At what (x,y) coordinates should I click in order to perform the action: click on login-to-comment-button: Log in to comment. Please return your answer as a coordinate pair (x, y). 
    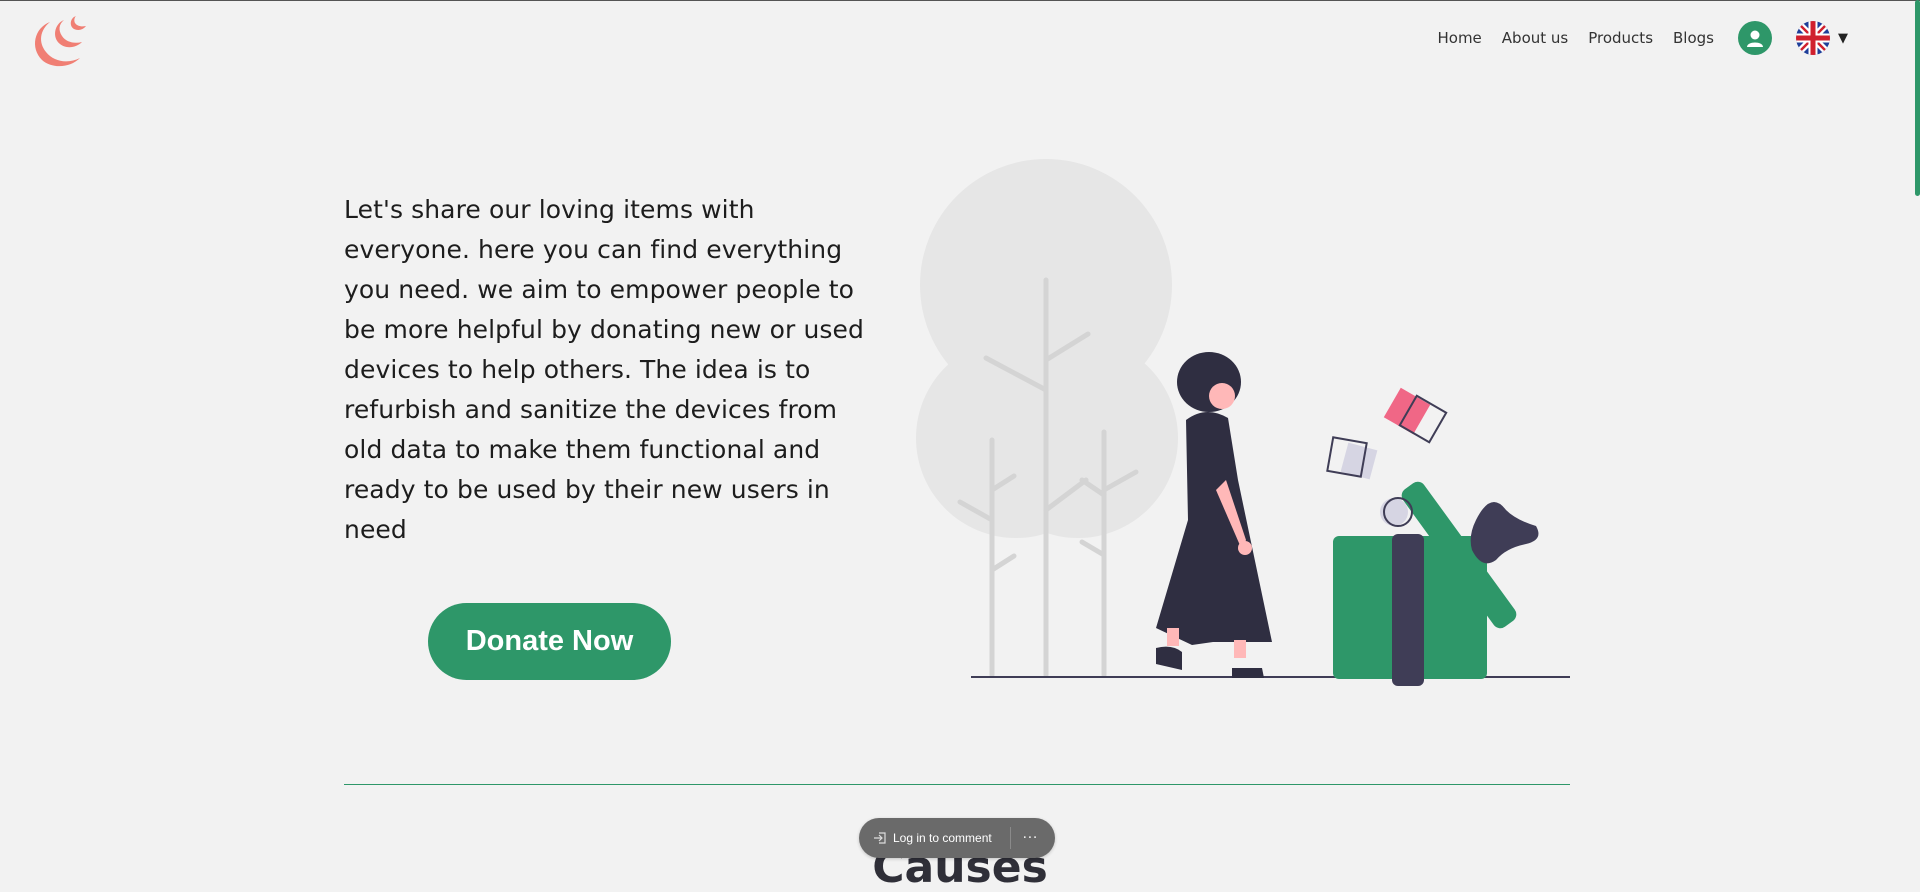
    Looking at the image, I should click on (925, 838).